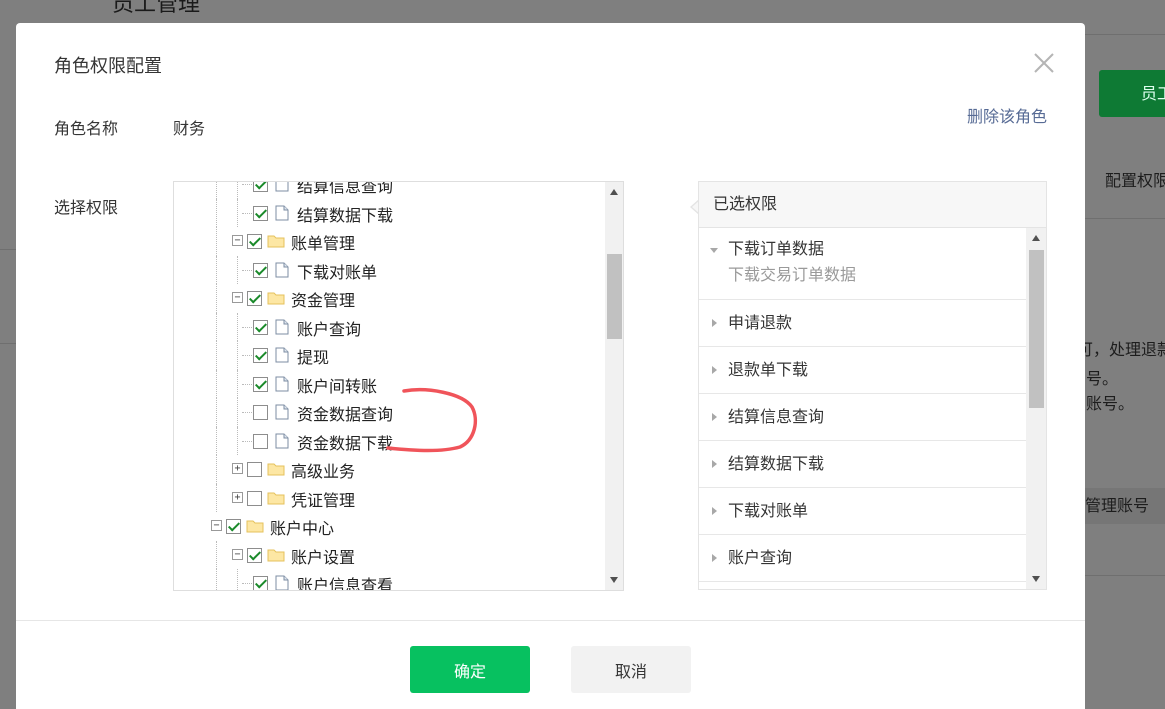 The height and width of the screenshot is (709, 1165). What do you see at coordinates (108, 66) in the screenshot?
I see `dialog-title: 角色权限配置` at bounding box center [108, 66].